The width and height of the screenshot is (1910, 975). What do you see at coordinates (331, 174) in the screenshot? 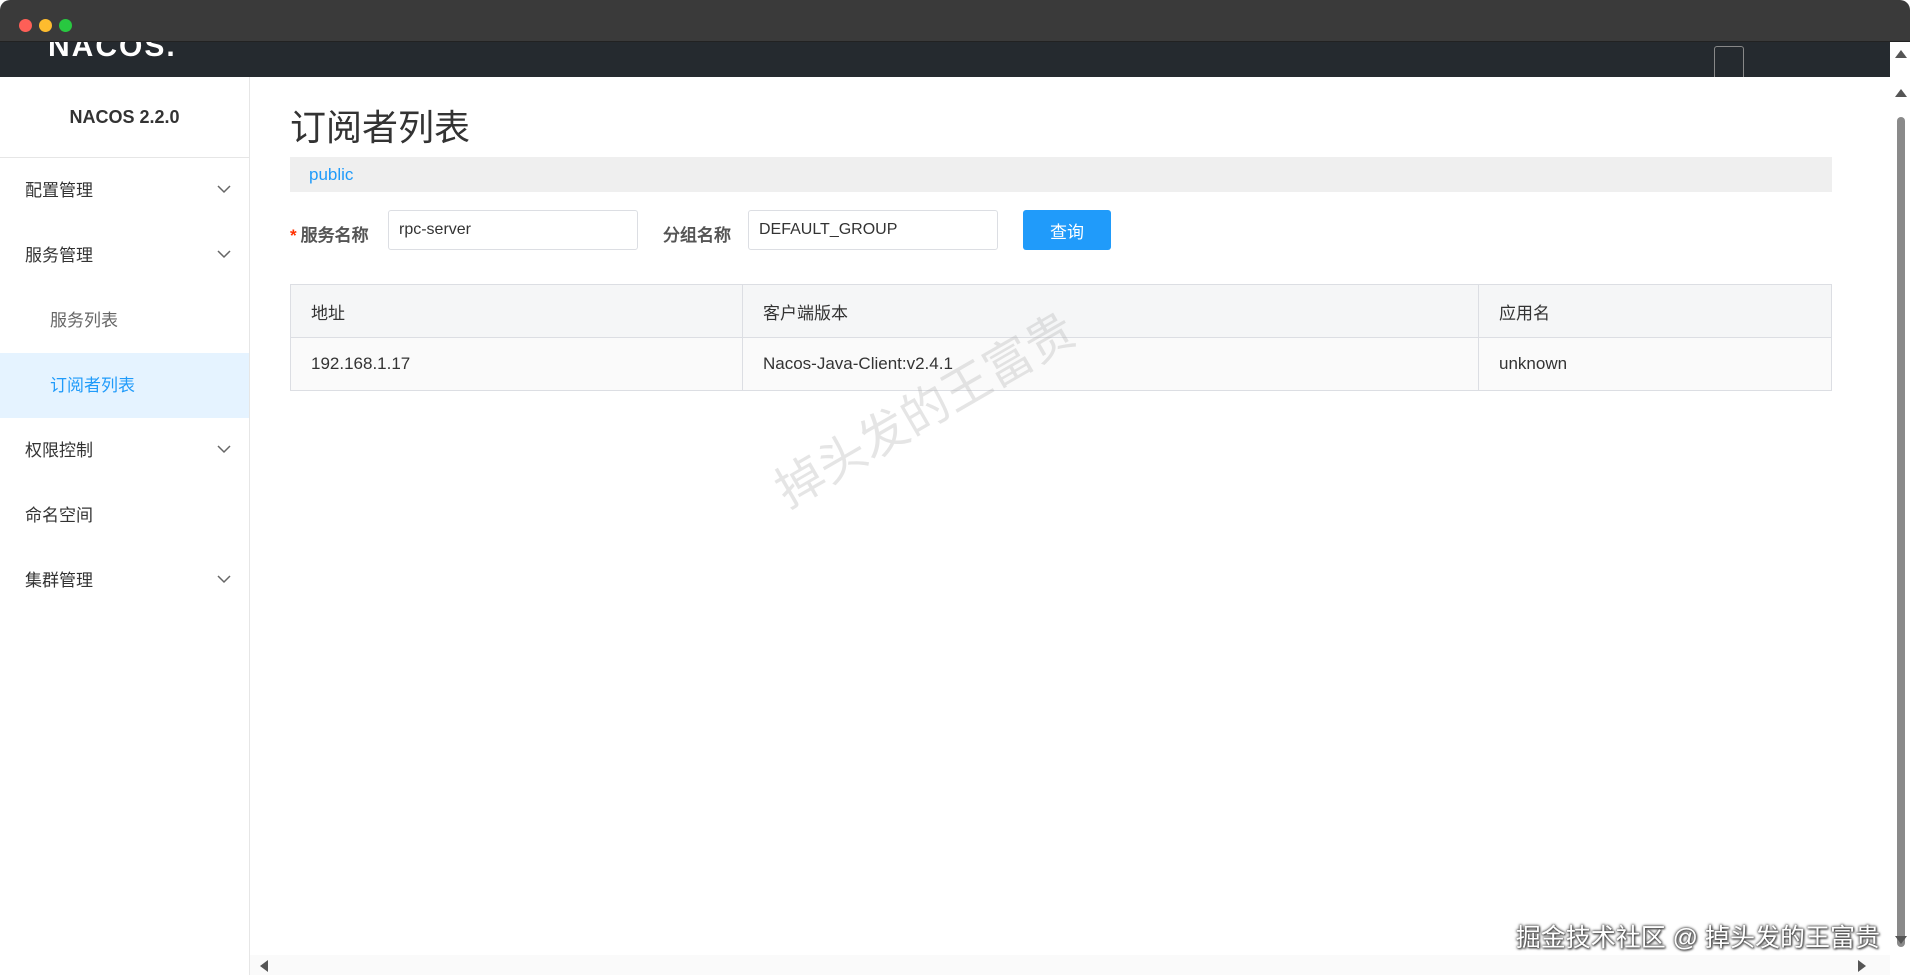
I see `namespace-link-public: public` at bounding box center [331, 174].